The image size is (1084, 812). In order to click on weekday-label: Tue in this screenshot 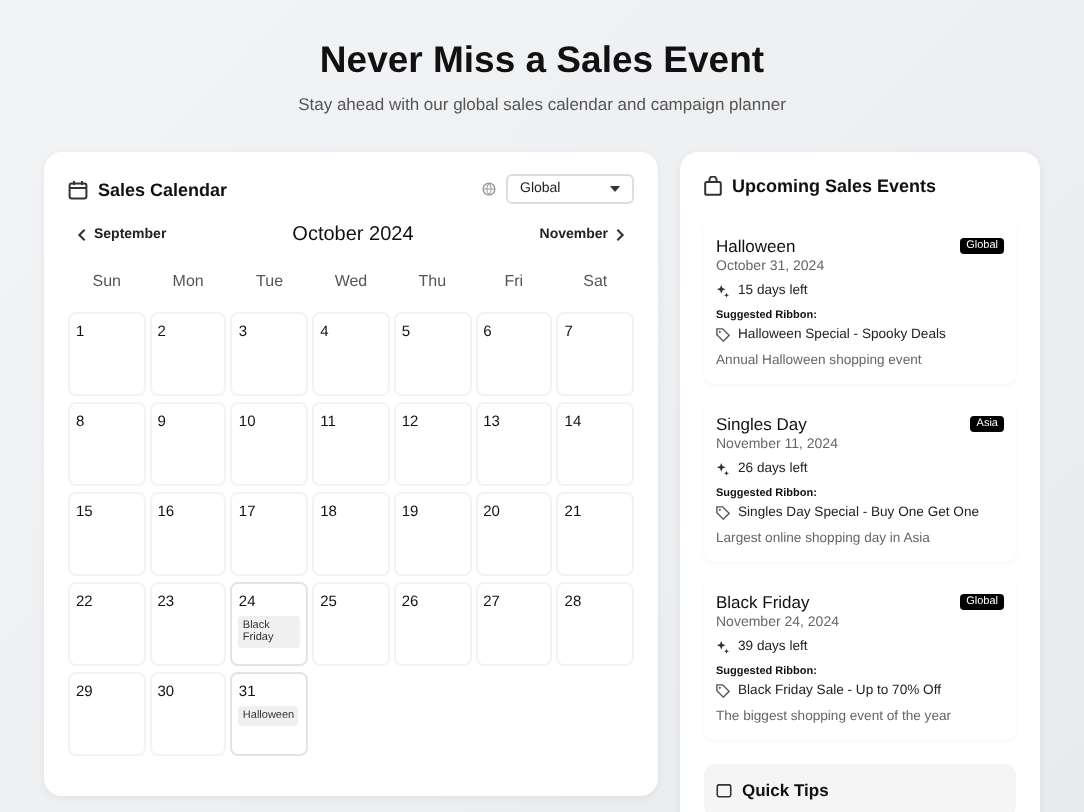, I will do `click(270, 282)`.